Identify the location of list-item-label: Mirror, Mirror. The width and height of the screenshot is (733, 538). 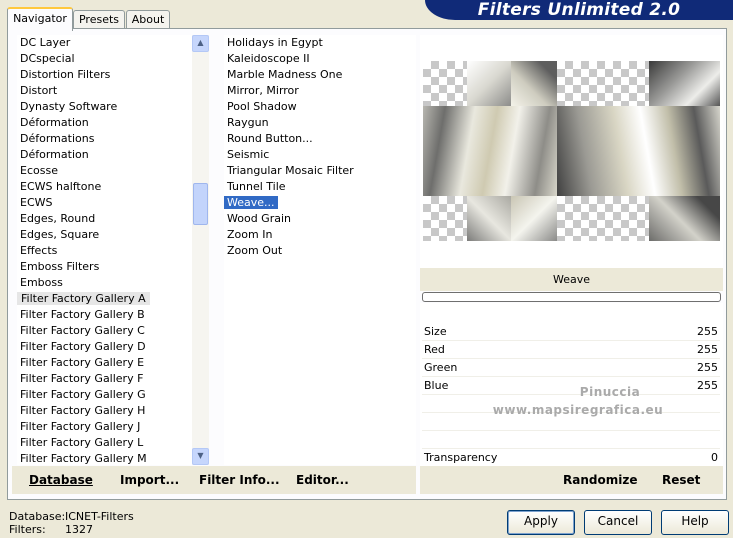
(263, 90).